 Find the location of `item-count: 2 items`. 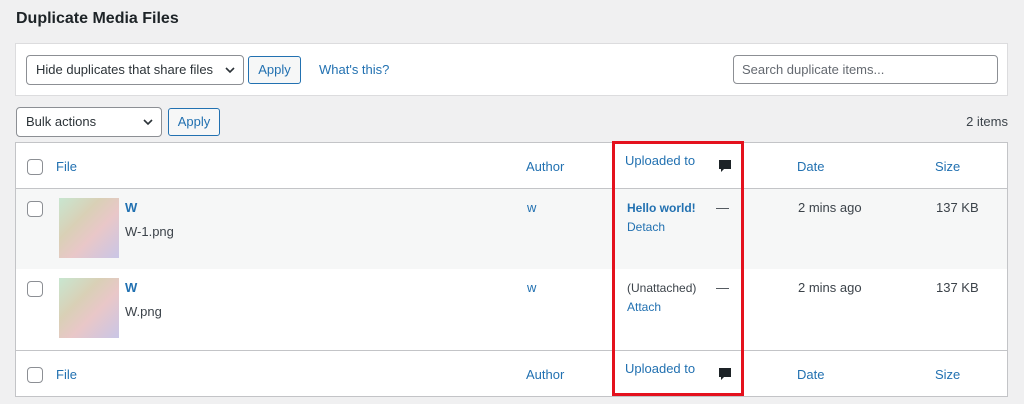

item-count: 2 items is located at coordinates (987, 121).